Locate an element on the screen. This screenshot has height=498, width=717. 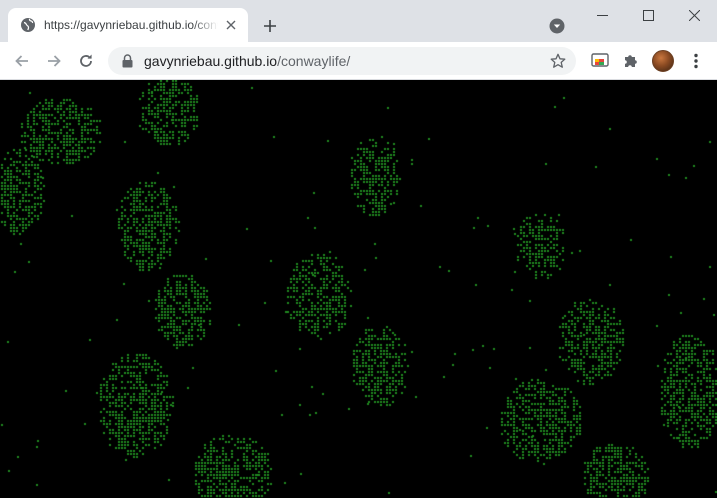
arrow-right-icon is located at coordinates (54, 61).